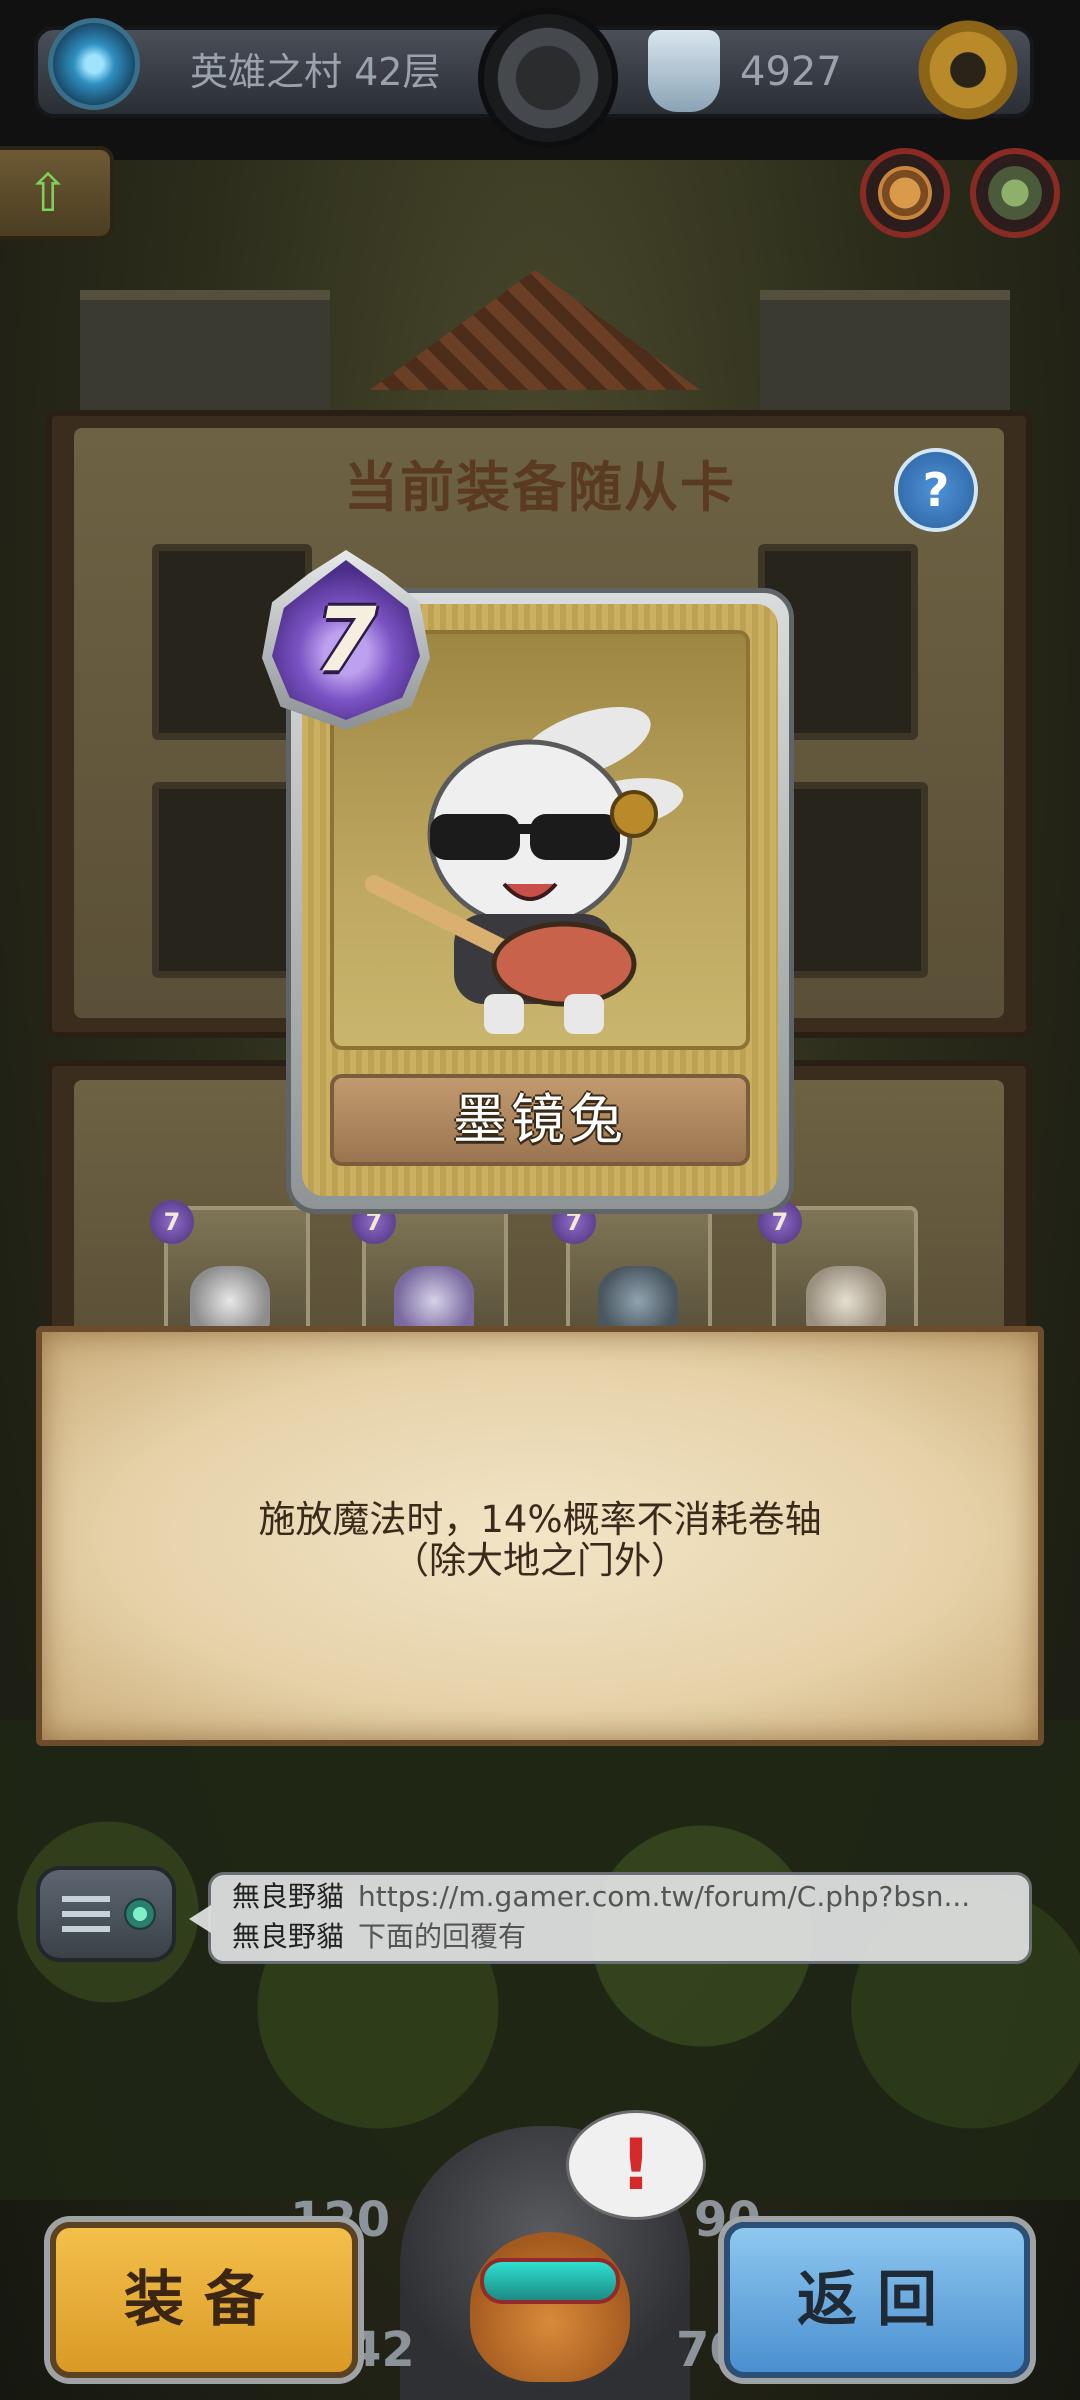 The width and height of the screenshot is (1080, 2400). What do you see at coordinates (550, 2307) in the screenshot?
I see `hero-portrait` at bounding box center [550, 2307].